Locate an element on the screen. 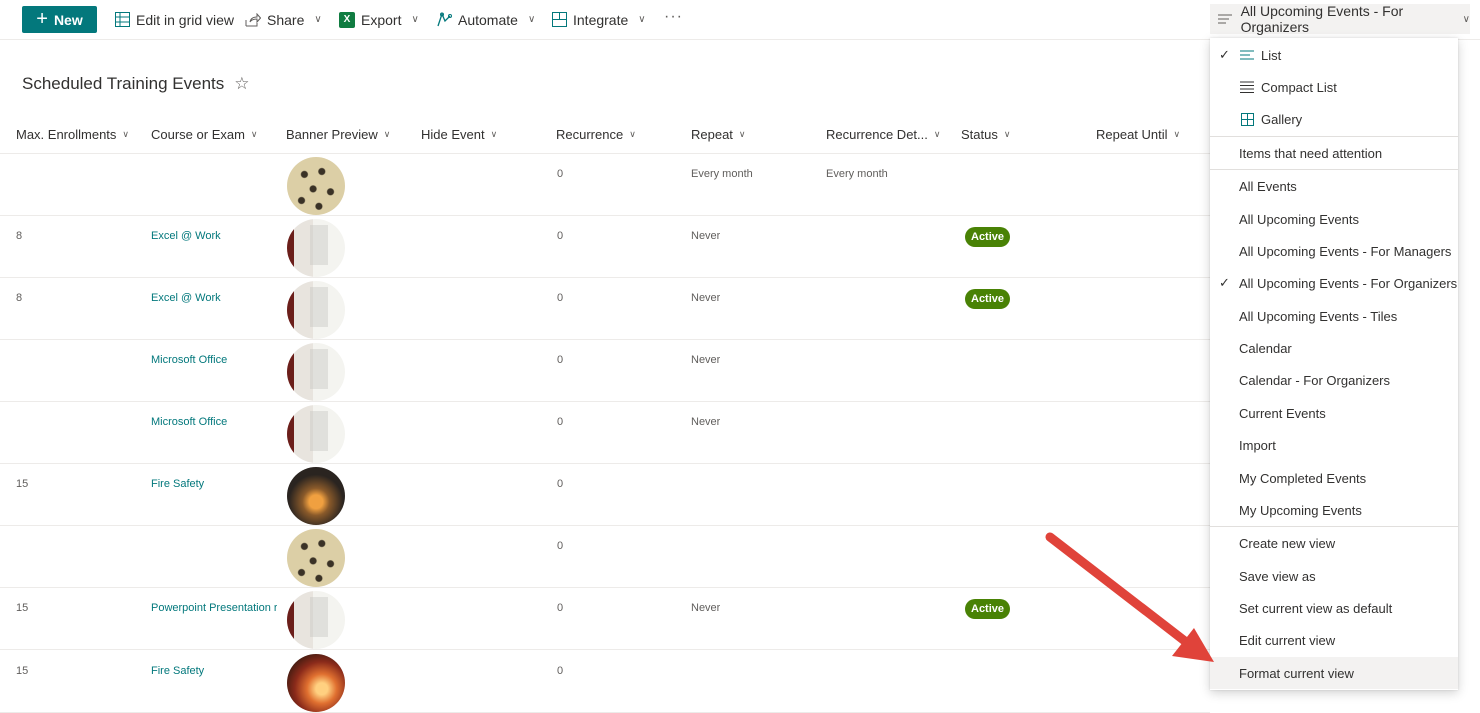 This screenshot has height=713, width=1480. favorite-star-icon: ☆ is located at coordinates (241, 84).